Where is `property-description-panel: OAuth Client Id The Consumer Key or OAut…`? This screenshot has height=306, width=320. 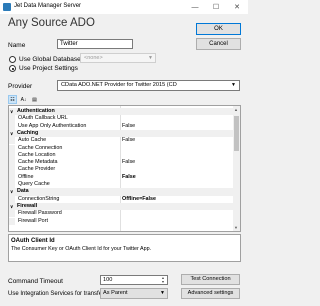
property-description-panel: OAuth Client Id The Consumer Key or OAut… is located at coordinates (124, 248).